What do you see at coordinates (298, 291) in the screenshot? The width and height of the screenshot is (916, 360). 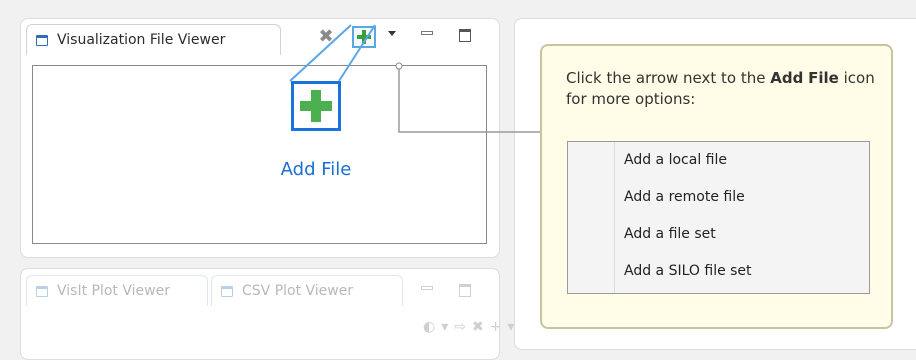 I see `tab-label: CSV Plot Viewer` at bounding box center [298, 291].